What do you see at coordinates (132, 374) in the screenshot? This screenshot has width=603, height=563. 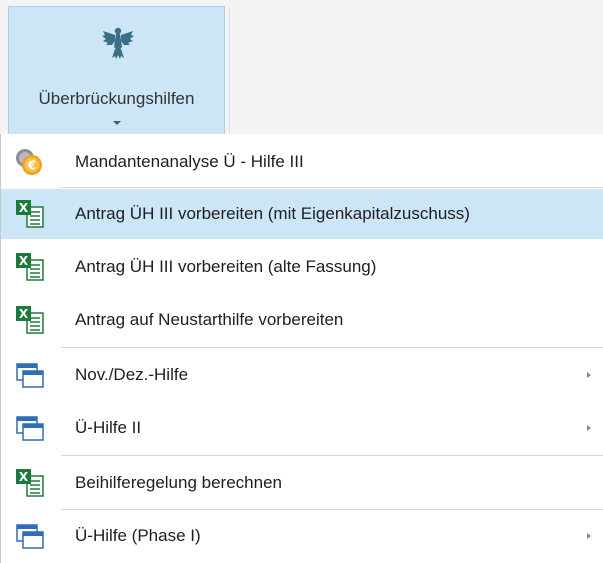 I see `menu-item-label: Nov./Dez.-Hilfe` at bounding box center [132, 374].